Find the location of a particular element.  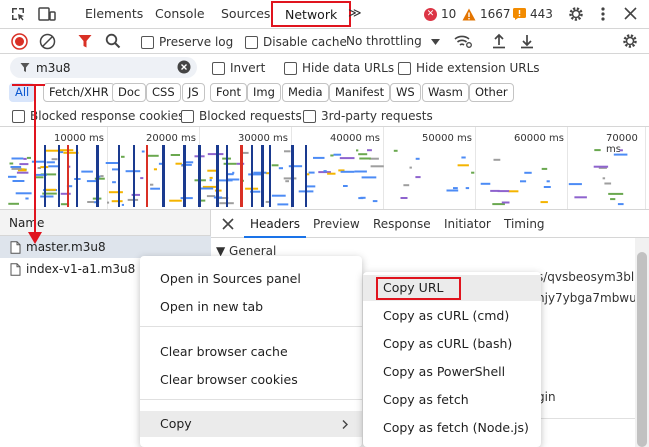

tab-preview: Preview is located at coordinates (336, 224).